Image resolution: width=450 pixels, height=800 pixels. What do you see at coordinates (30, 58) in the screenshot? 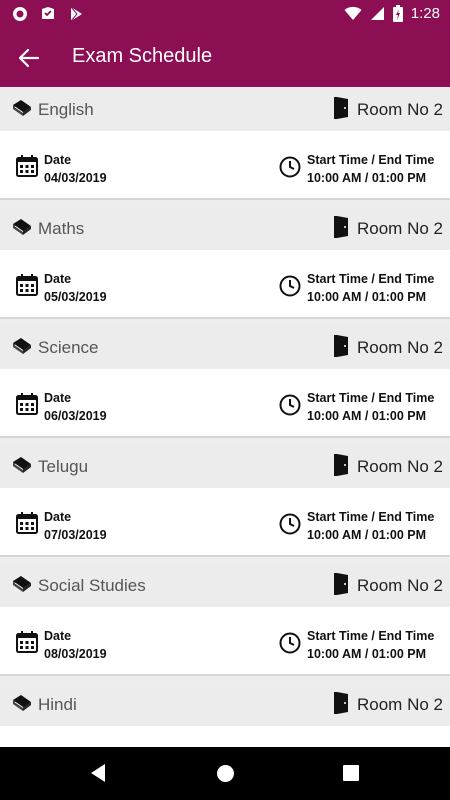
I see `arrow-back-icon` at bounding box center [30, 58].